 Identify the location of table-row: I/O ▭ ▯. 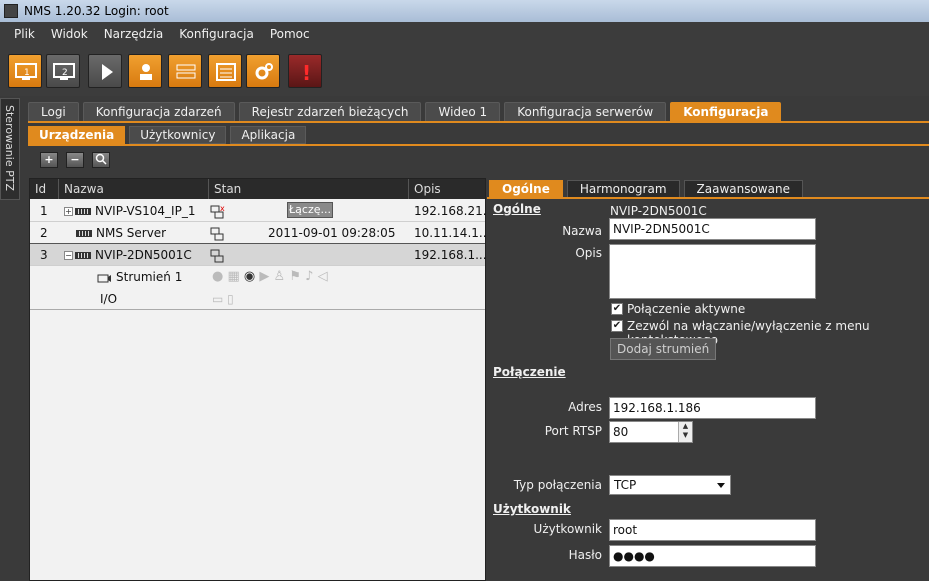
(257, 299).